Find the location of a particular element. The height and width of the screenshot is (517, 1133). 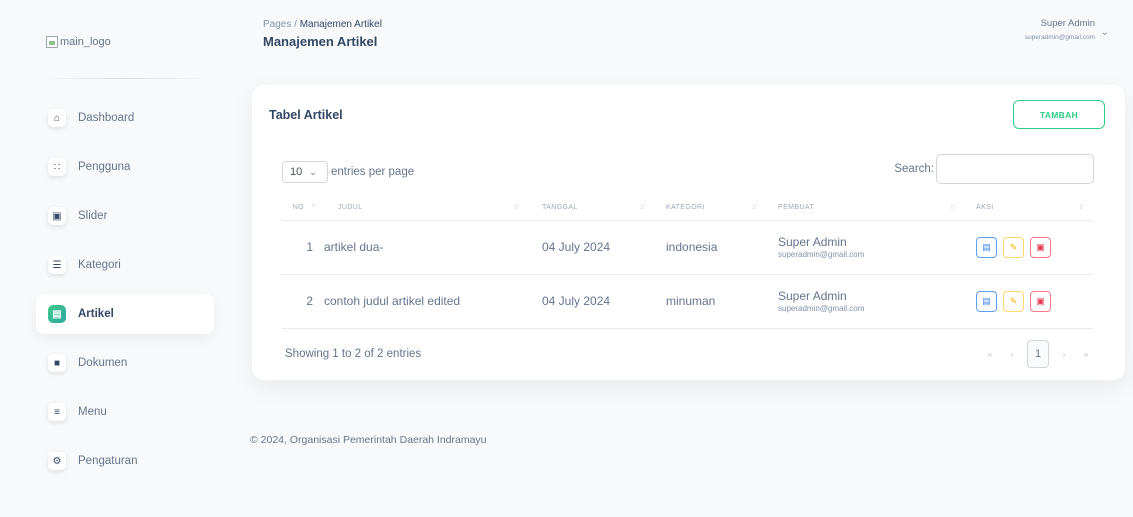

user-name: Super Admin is located at coordinates (1067, 23).